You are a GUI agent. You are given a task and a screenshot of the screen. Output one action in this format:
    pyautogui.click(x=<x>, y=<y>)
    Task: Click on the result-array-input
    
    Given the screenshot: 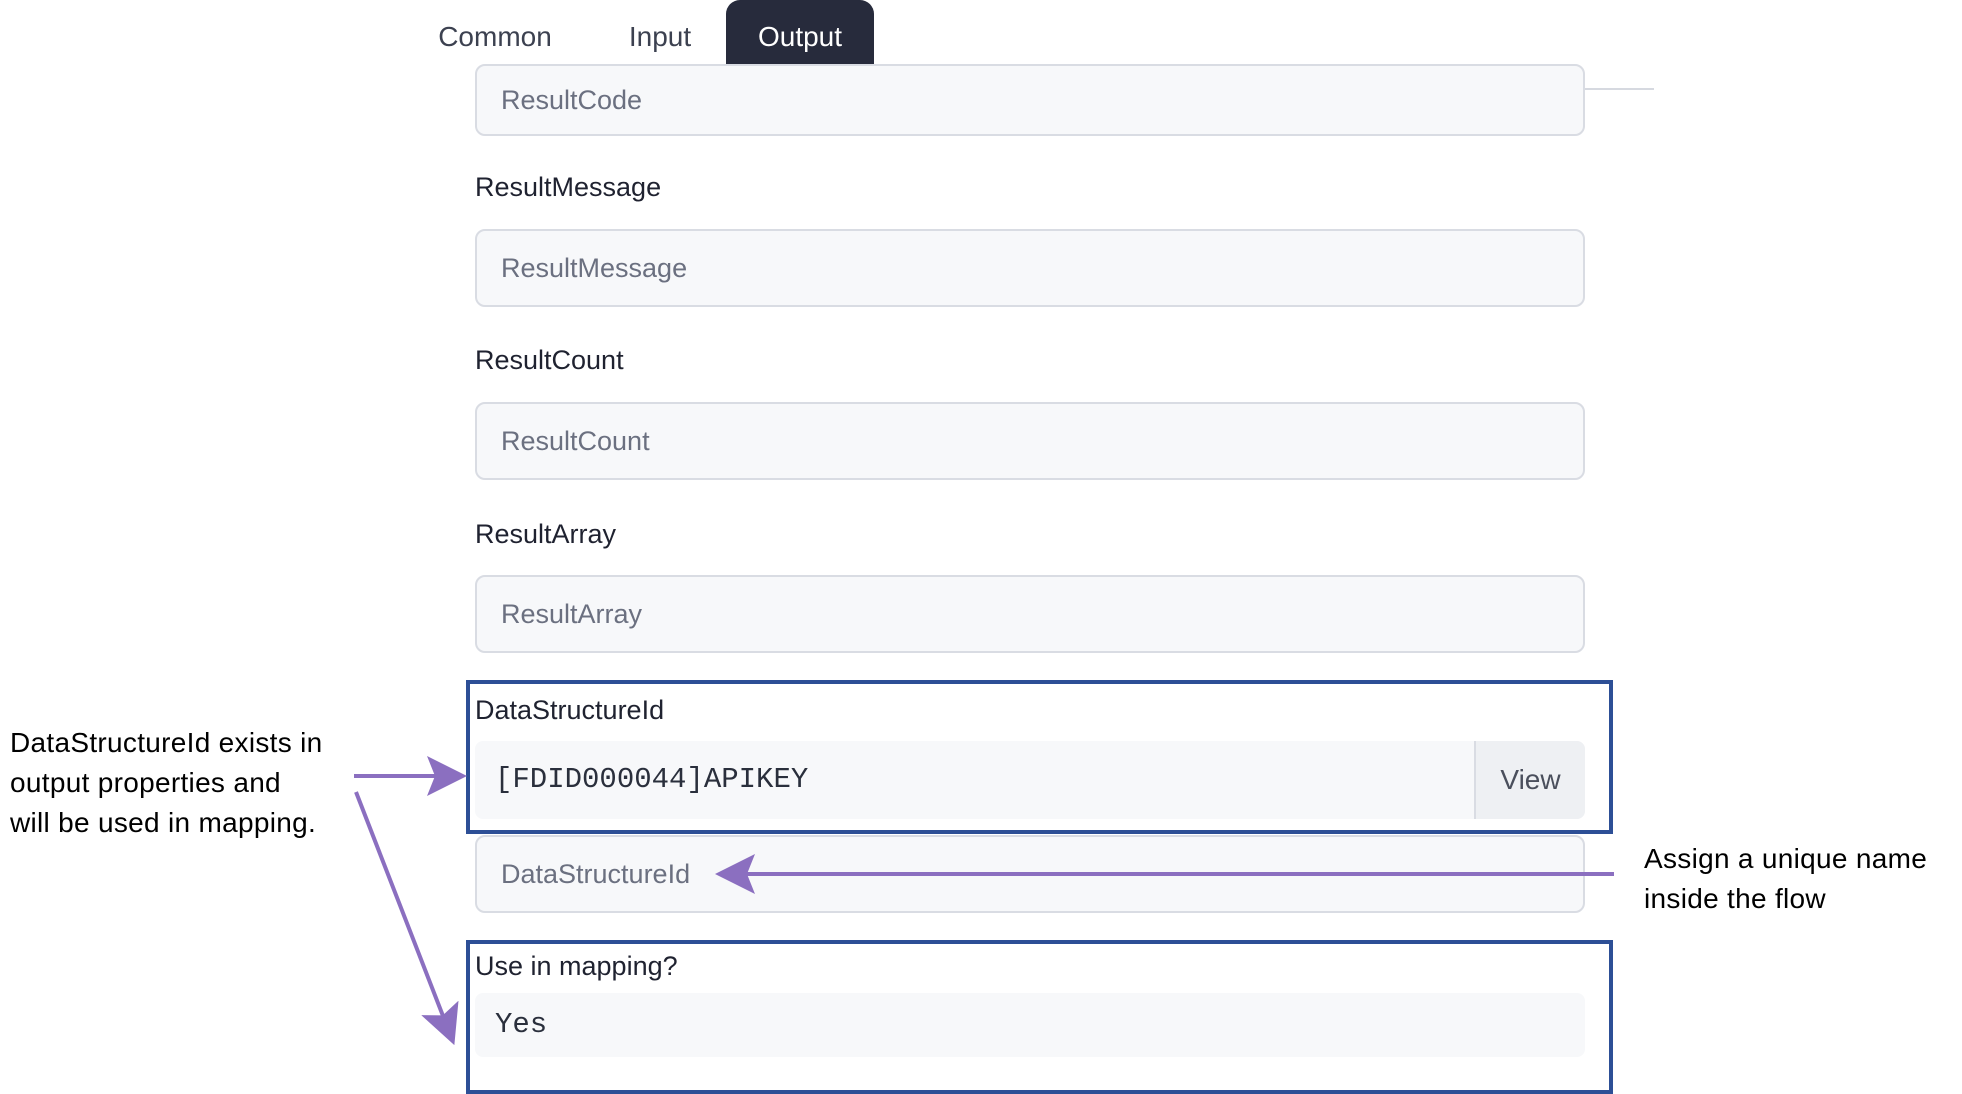 What is the action you would take?
    pyautogui.click(x=1030, y=614)
    